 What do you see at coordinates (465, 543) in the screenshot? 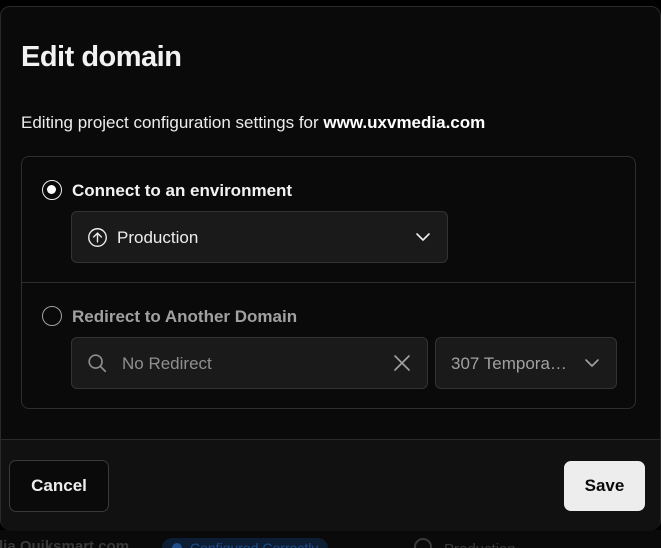
I see `background-environment-status: Production` at bounding box center [465, 543].